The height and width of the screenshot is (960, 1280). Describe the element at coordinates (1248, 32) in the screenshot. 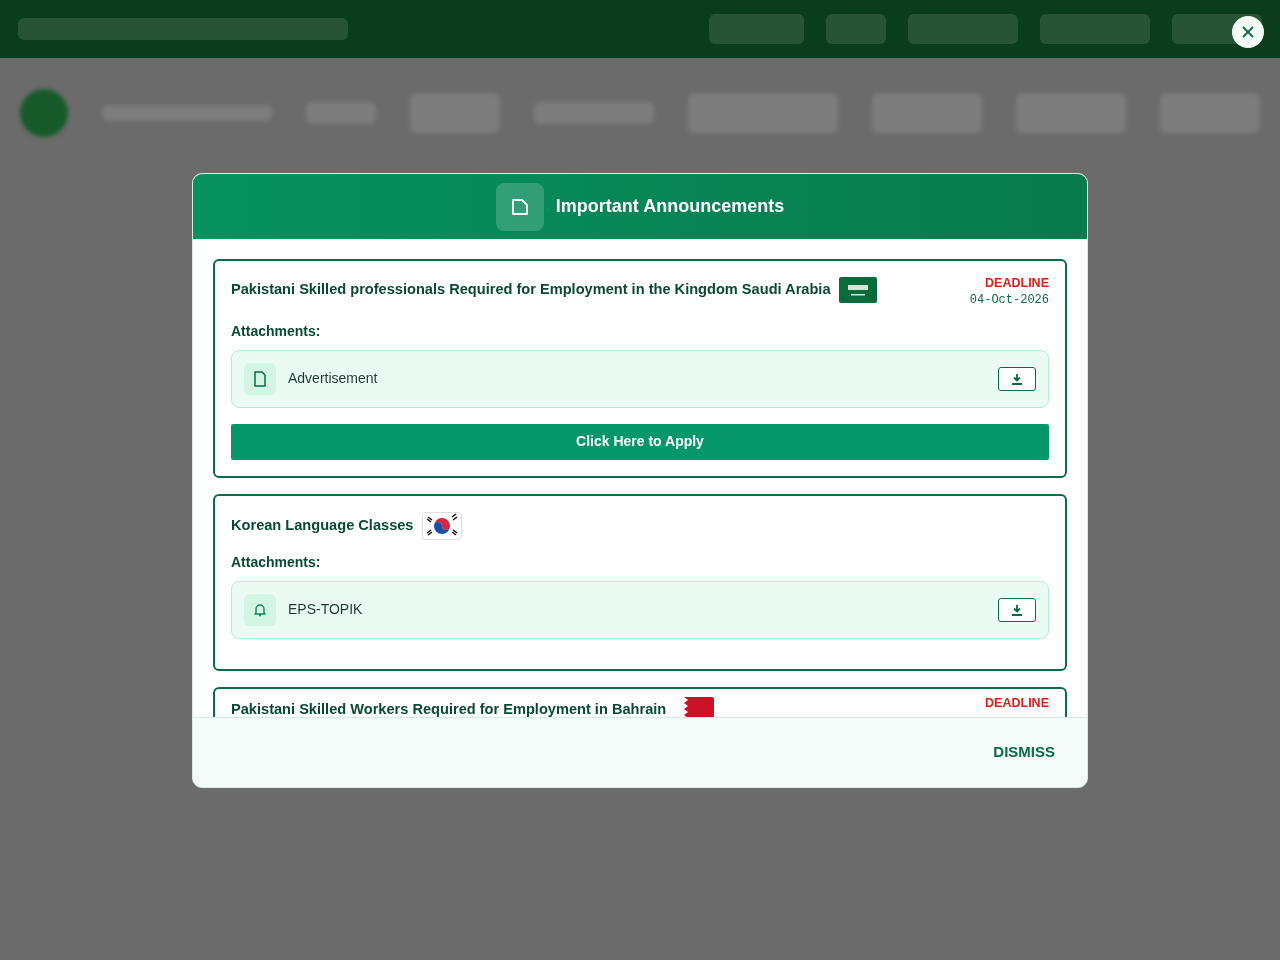

I see `close-icon` at that location.